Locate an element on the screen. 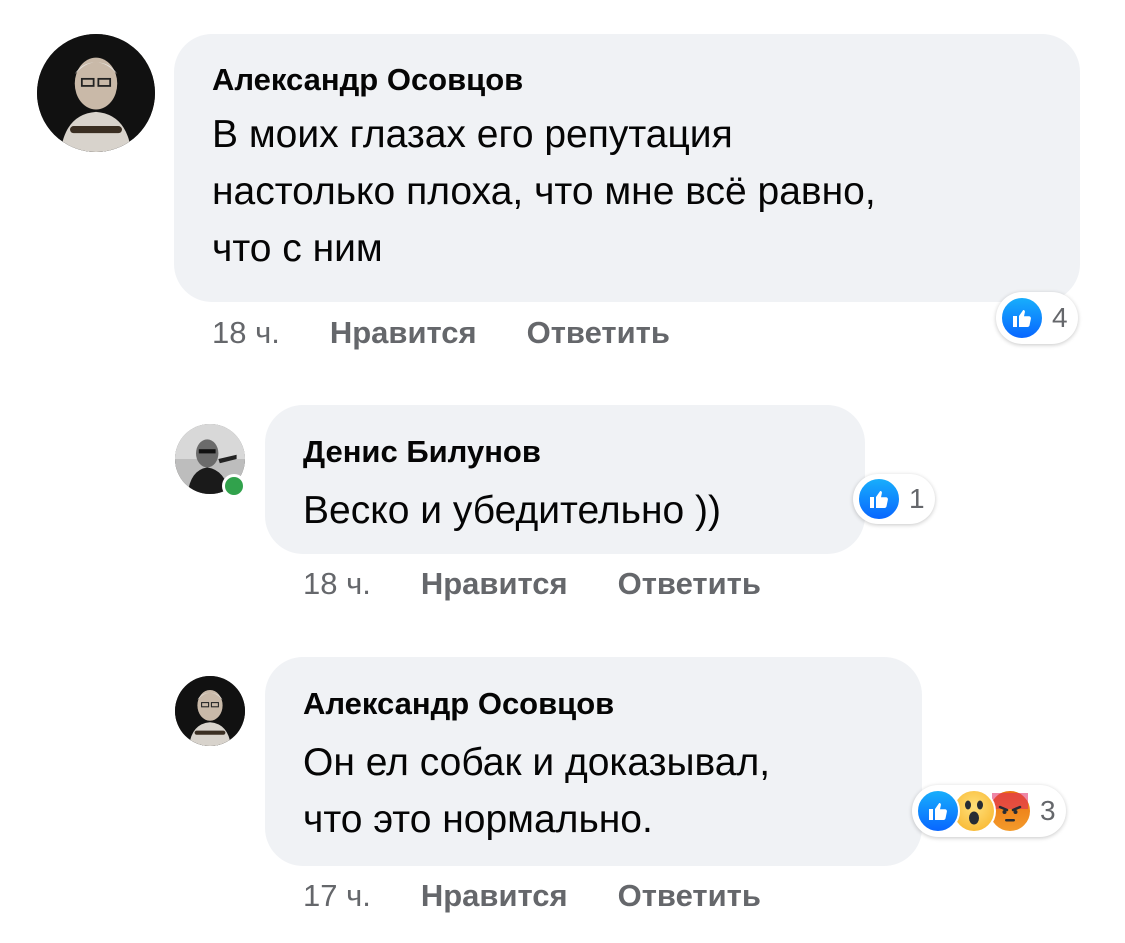  comment-time: 17 ч. is located at coordinates (337, 895).